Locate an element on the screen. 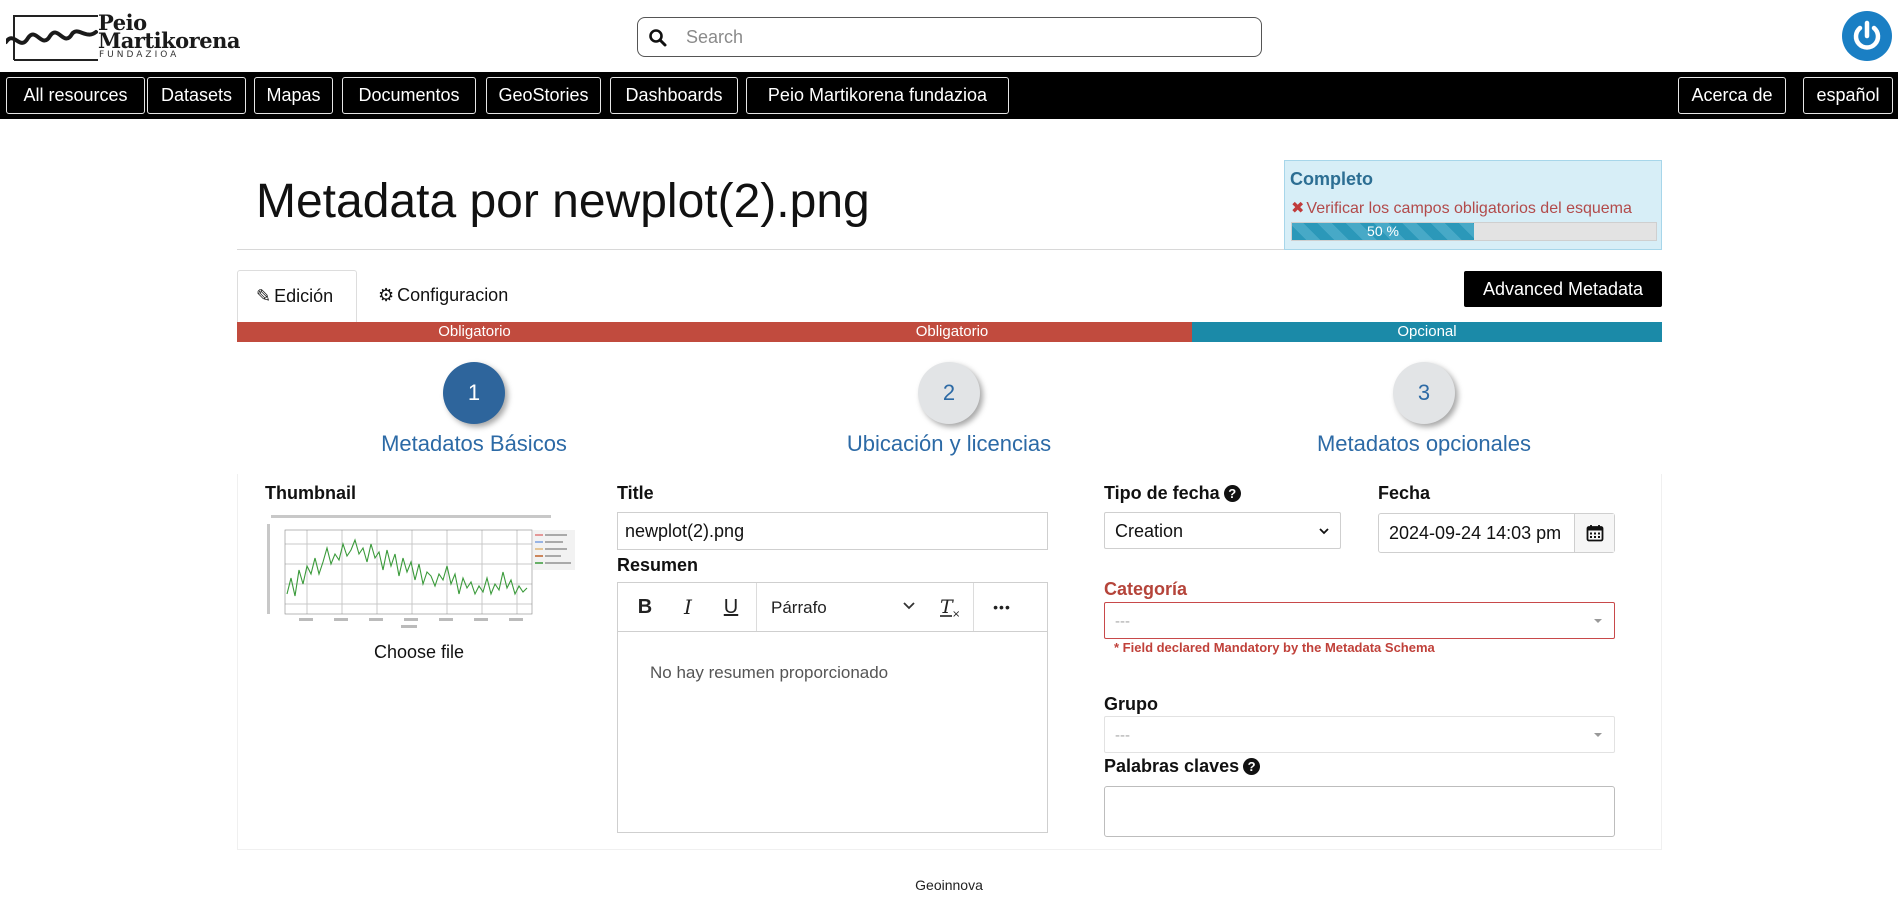  calendar-button is located at coordinates (1594, 533).